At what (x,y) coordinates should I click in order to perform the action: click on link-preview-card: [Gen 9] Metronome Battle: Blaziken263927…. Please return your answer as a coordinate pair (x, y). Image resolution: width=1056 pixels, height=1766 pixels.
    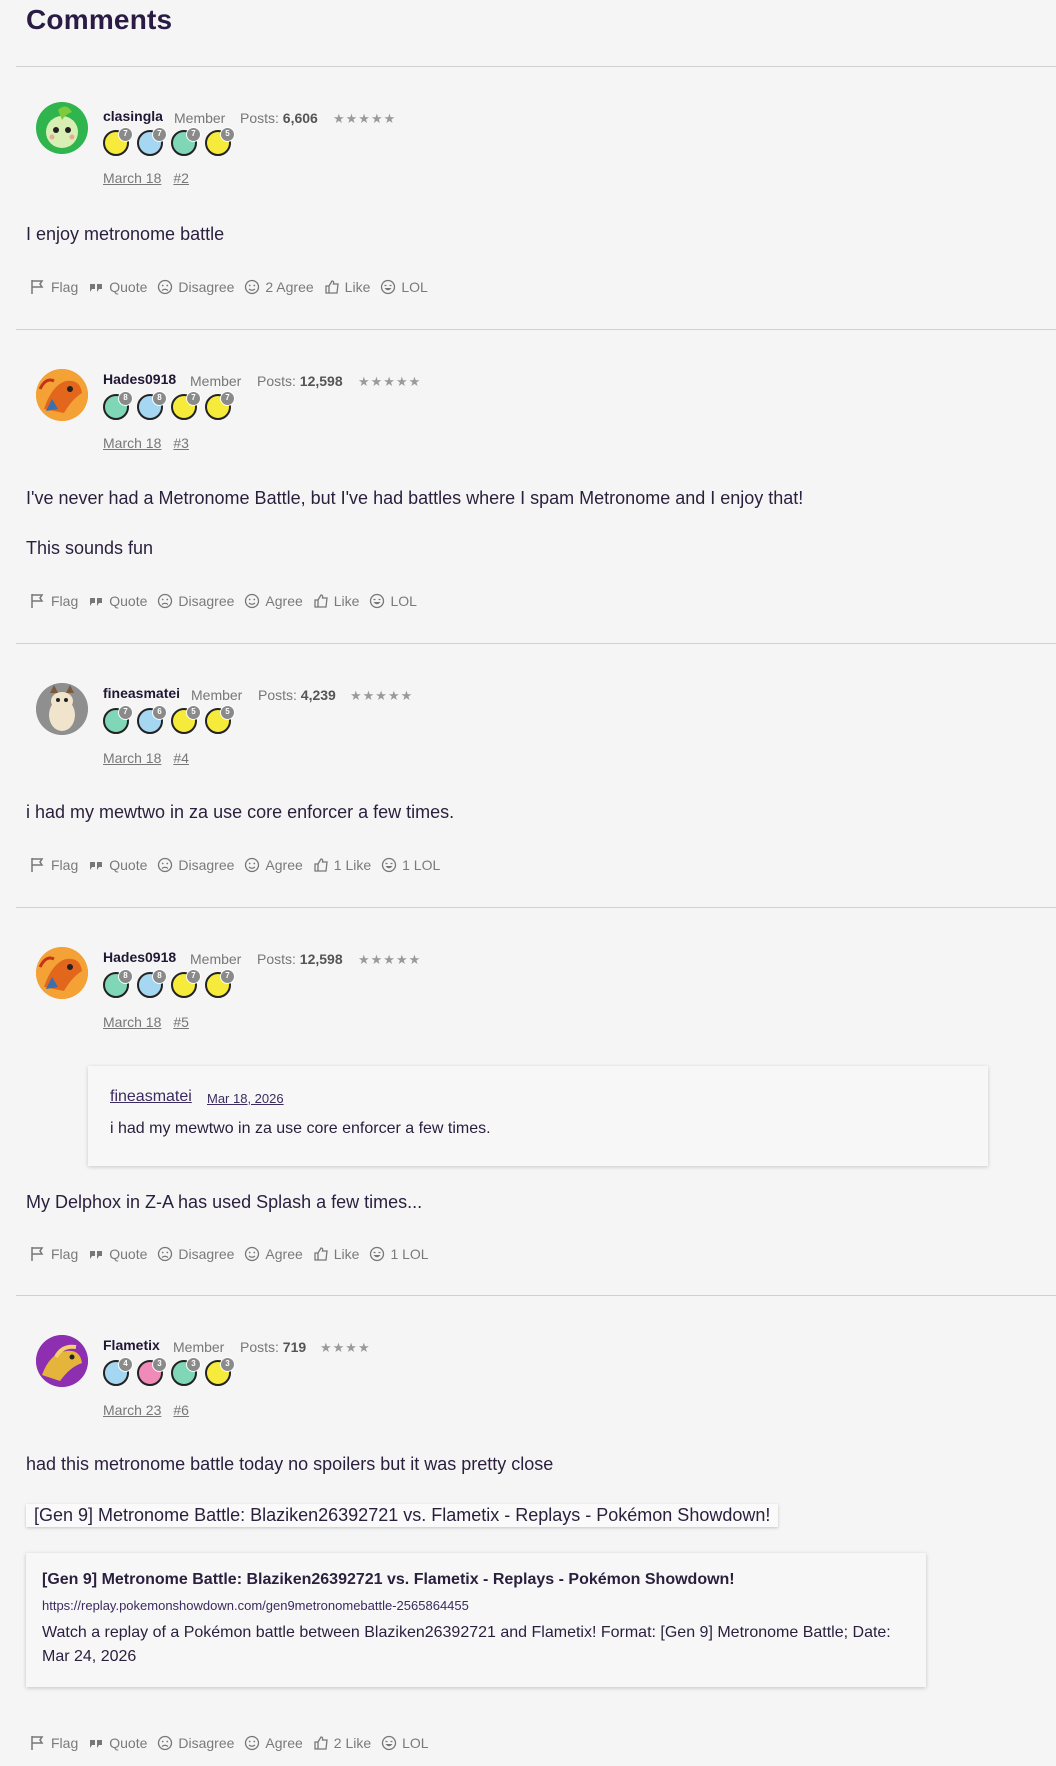
    Looking at the image, I should click on (476, 1620).